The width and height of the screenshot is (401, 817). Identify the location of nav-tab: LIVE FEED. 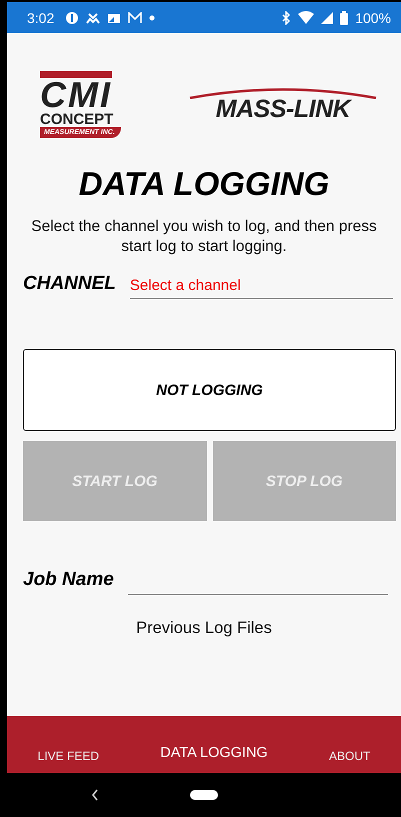
(68, 756).